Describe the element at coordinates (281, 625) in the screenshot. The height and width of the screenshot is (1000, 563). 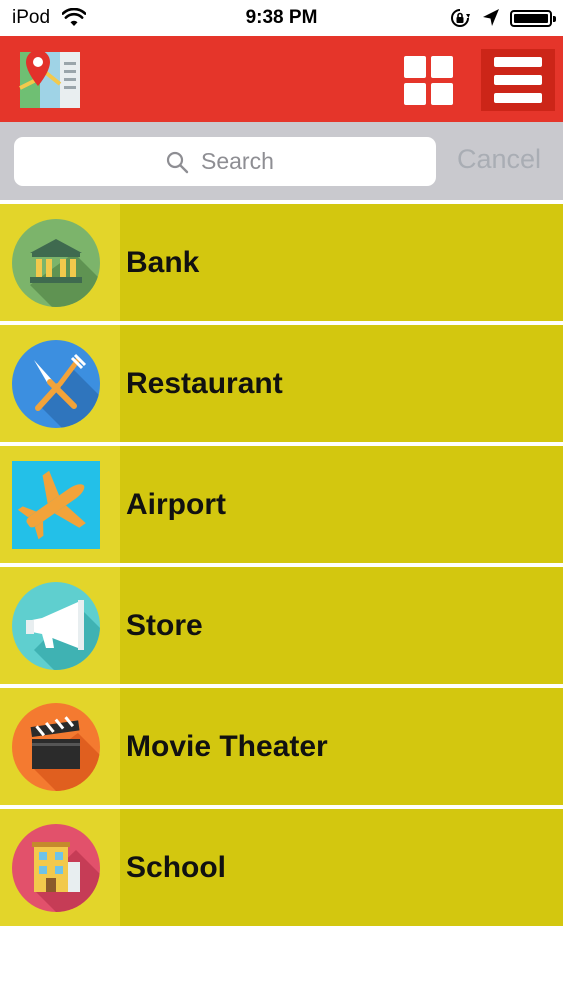
I see `category-row-store: Store` at that location.